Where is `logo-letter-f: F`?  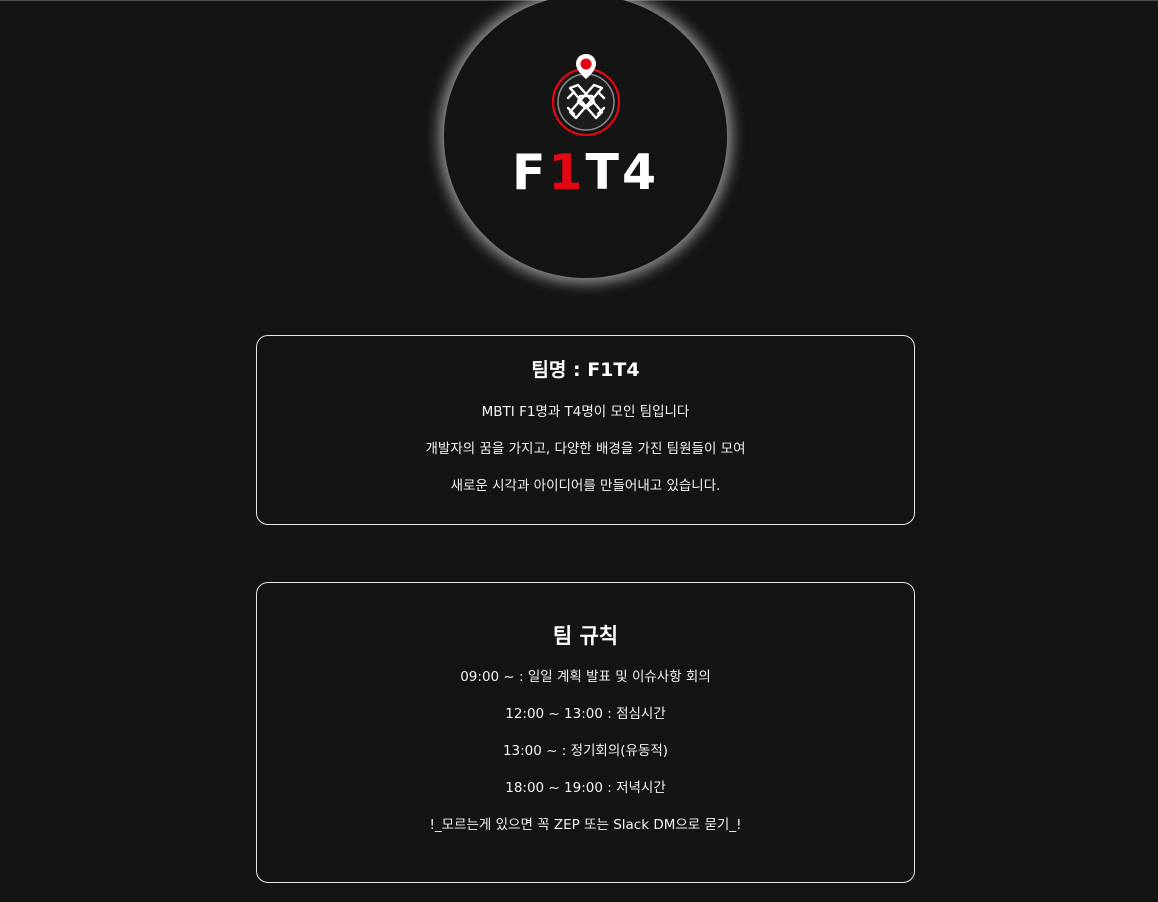
logo-letter-f: F is located at coordinates (530, 172).